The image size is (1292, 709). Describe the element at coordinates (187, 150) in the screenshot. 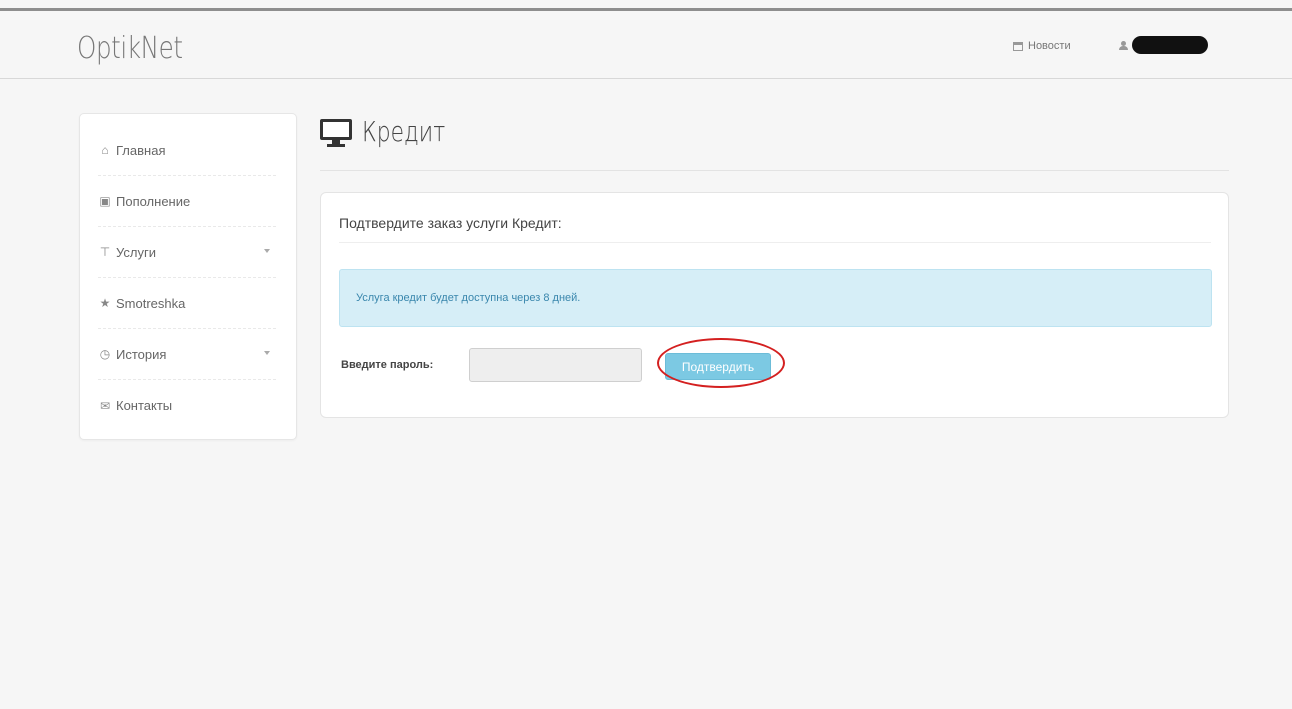

I see `sidebar-item-home: ⌂ Главная` at that location.